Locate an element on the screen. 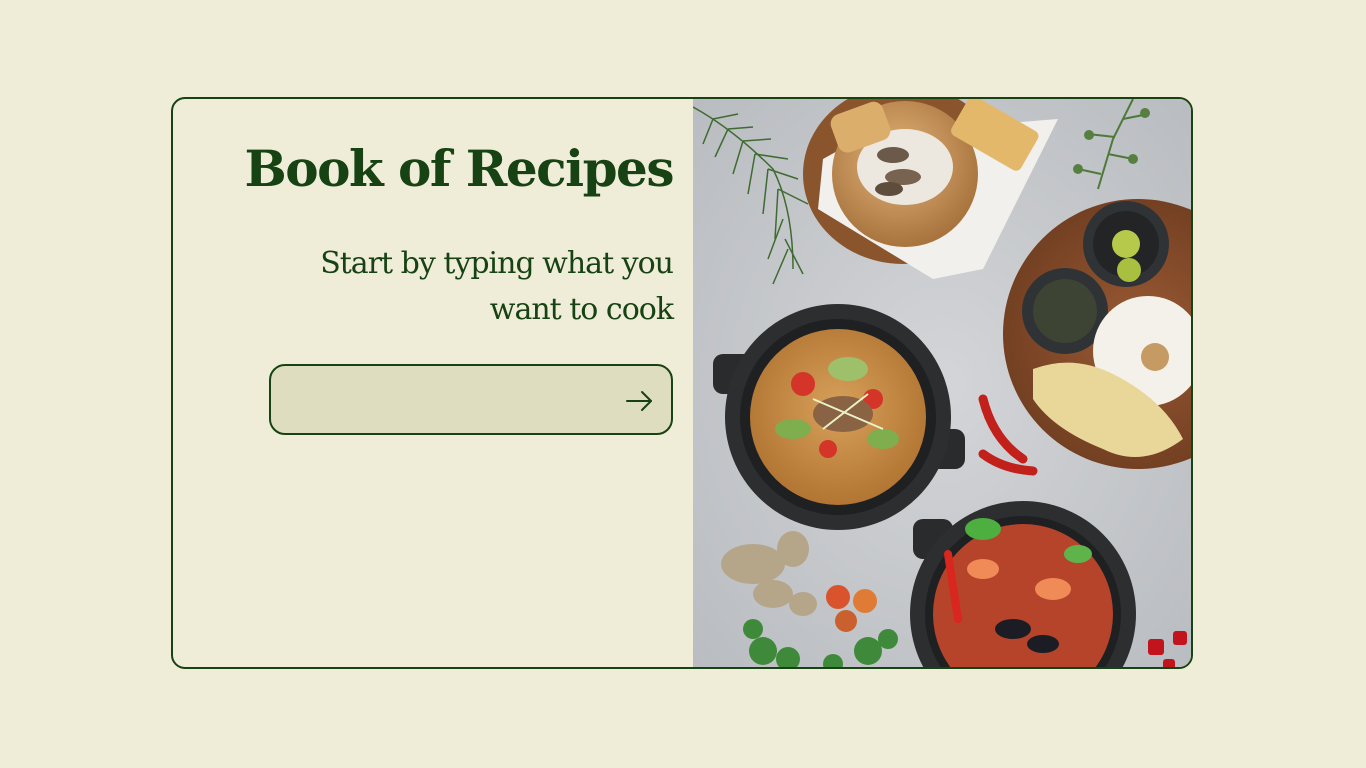 The height and width of the screenshot is (768, 1366). search-submit-button is located at coordinates (640, 401).